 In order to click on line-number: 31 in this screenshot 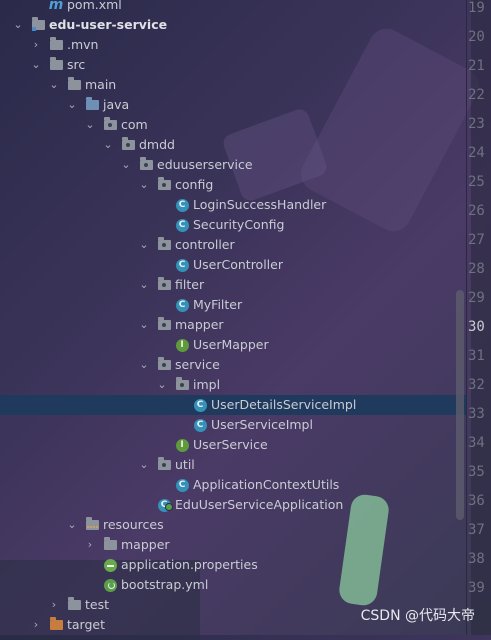, I will do `click(476, 356)`.